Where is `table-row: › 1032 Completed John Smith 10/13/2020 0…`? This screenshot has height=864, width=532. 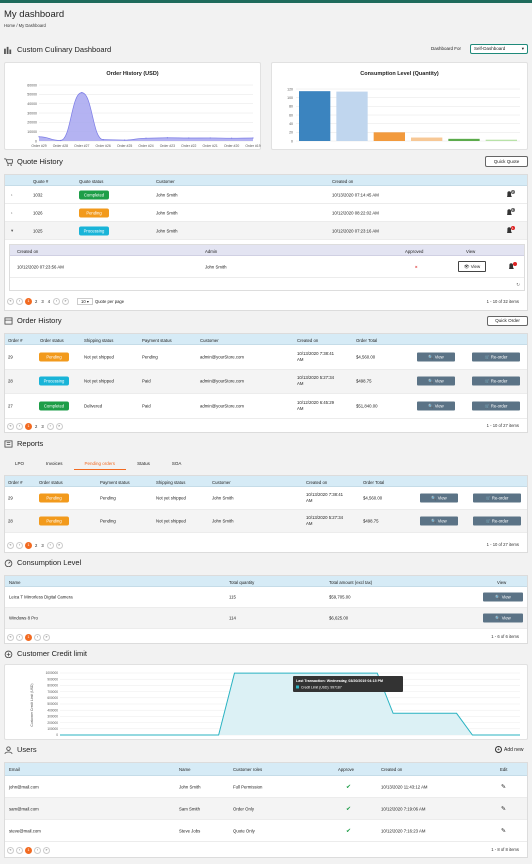 table-row: › 1032 Completed John Smith 10/13/2020 0… is located at coordinates (266, 195).